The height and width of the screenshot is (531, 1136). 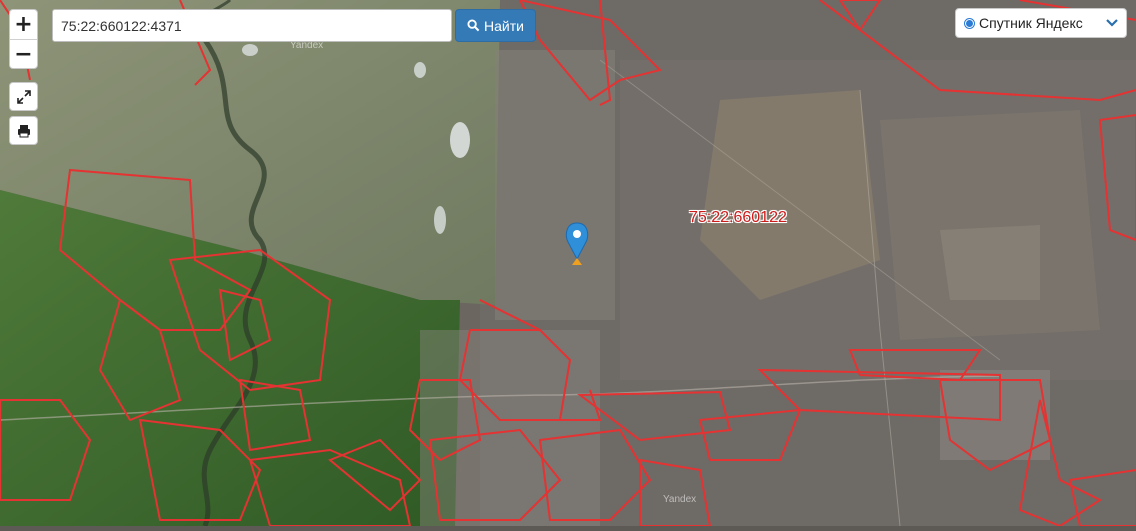 I want to click on layer-select: Спутник Яндекс, so click(x=1041, y=23).